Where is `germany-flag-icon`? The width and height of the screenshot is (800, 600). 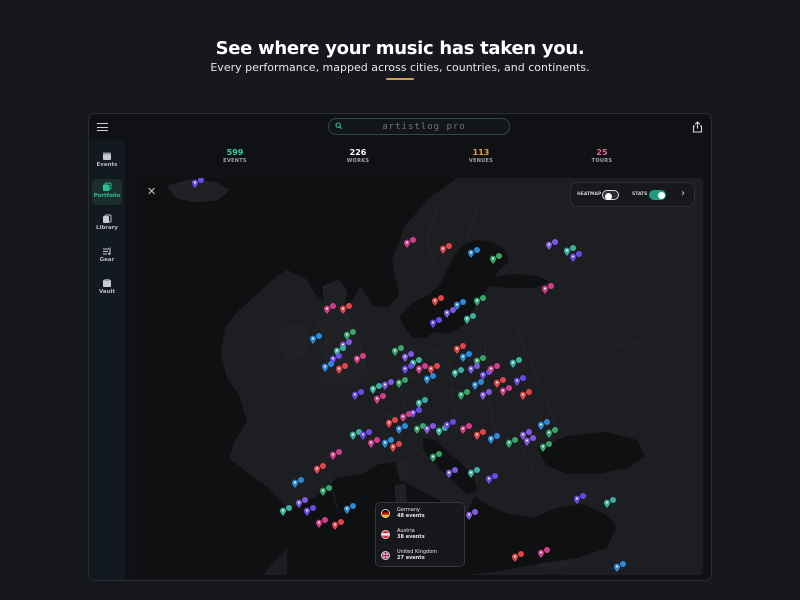
germany-flag-icon is located at coordinates (385, 513).